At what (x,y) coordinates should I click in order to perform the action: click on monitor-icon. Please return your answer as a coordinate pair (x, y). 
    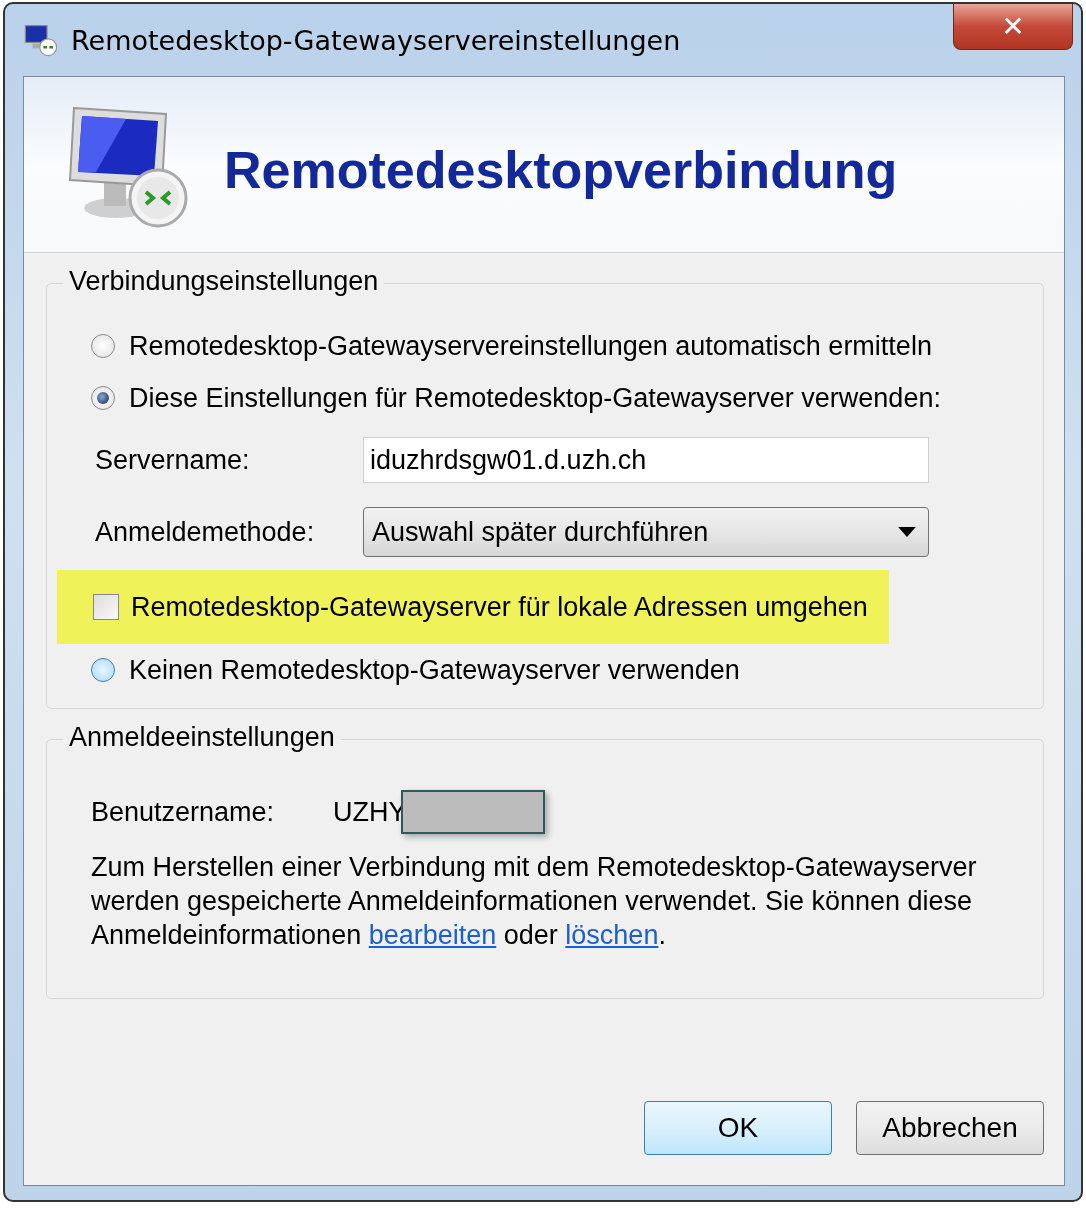
    Looking at the image, I should click on (41, 40).